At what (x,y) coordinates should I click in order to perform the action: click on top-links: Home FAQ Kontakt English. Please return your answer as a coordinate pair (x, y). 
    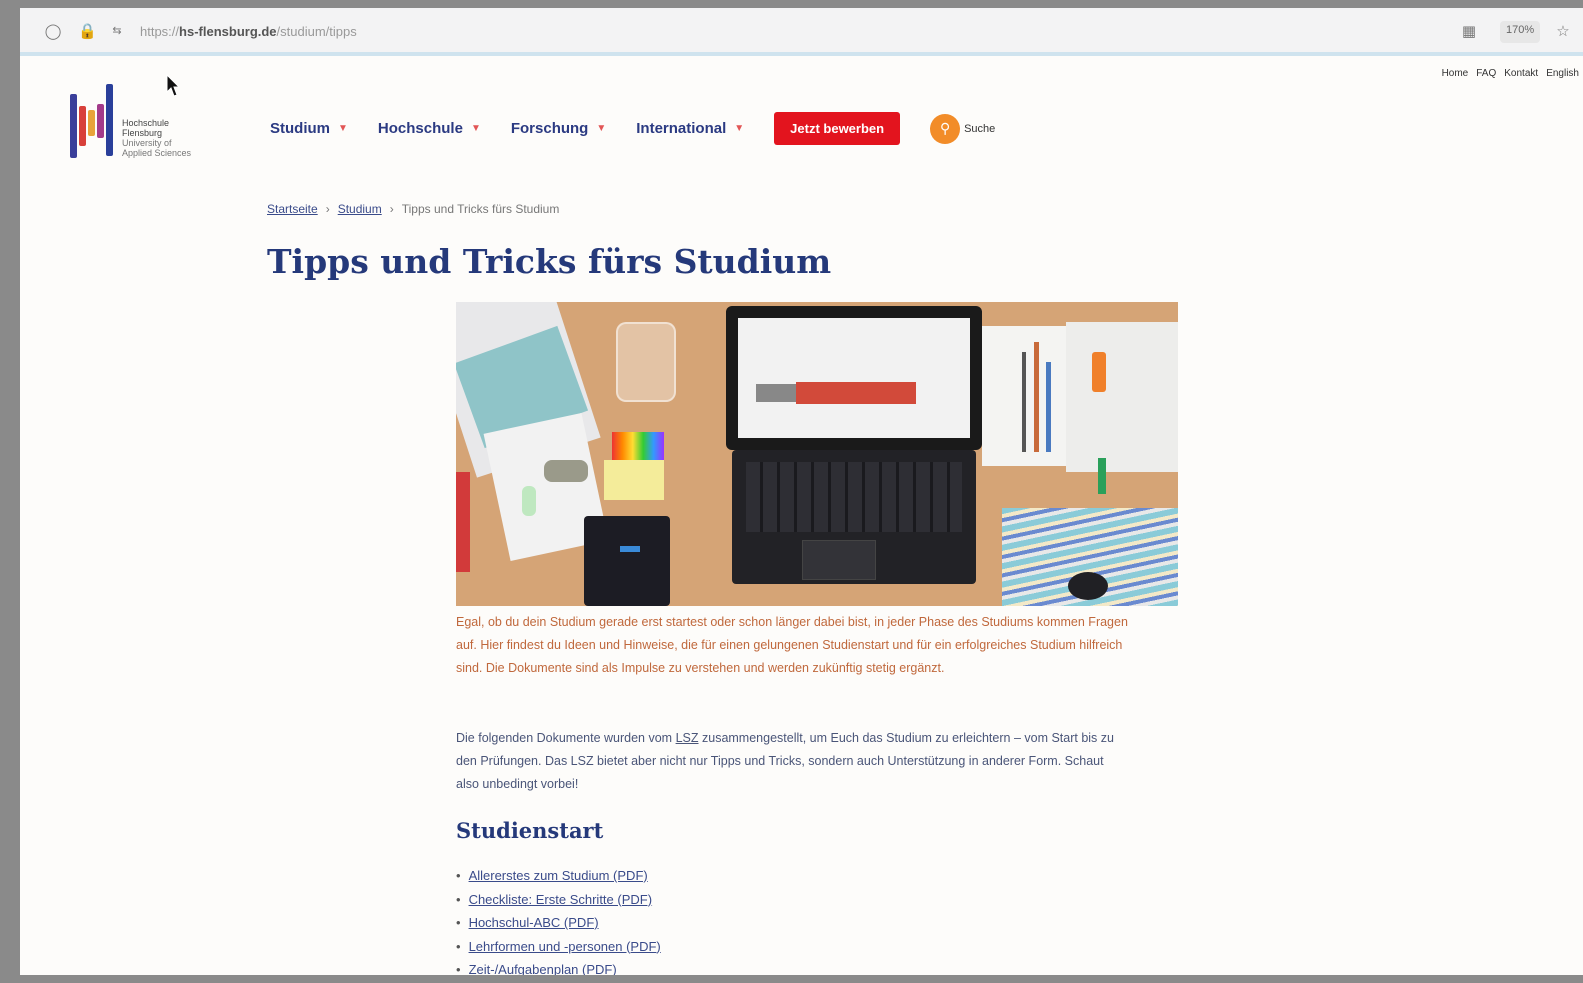
    Looking at the image, I should click on (1510, 73).